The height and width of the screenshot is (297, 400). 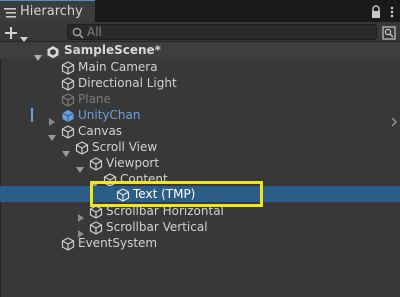 I want to click on tree-item-scrollbar-vertical: Scrollbar Vertical, so click(x=200, y=228).